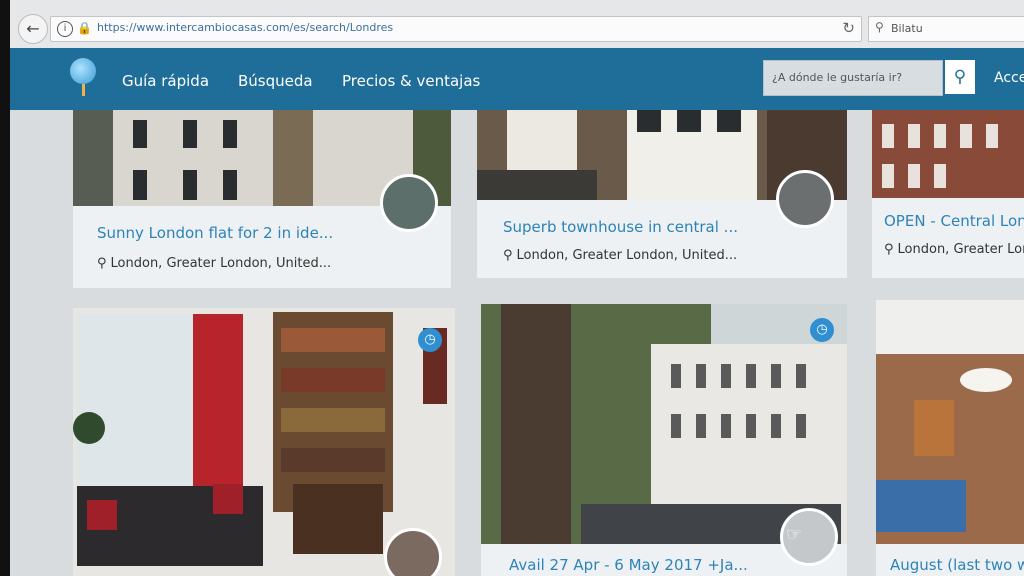 The height and width of the screenshot is (576, 1024). What do you see at coordinates (65, 29) in the screenshot?
I see `info-icon: i` at bounding box center [65, 29].